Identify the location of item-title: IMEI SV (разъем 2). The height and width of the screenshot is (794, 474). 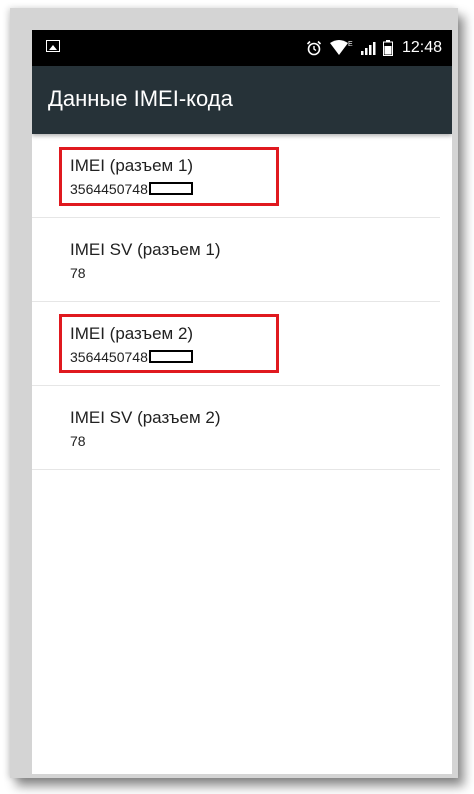
(145, 417).